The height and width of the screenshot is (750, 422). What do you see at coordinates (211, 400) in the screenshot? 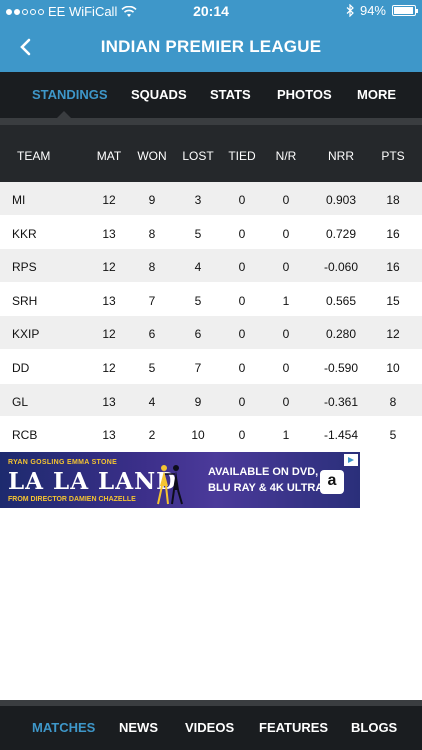
I see `table-row: GL 13 4 9 0 0 -0.361 8` at bounding box center [211, 400].